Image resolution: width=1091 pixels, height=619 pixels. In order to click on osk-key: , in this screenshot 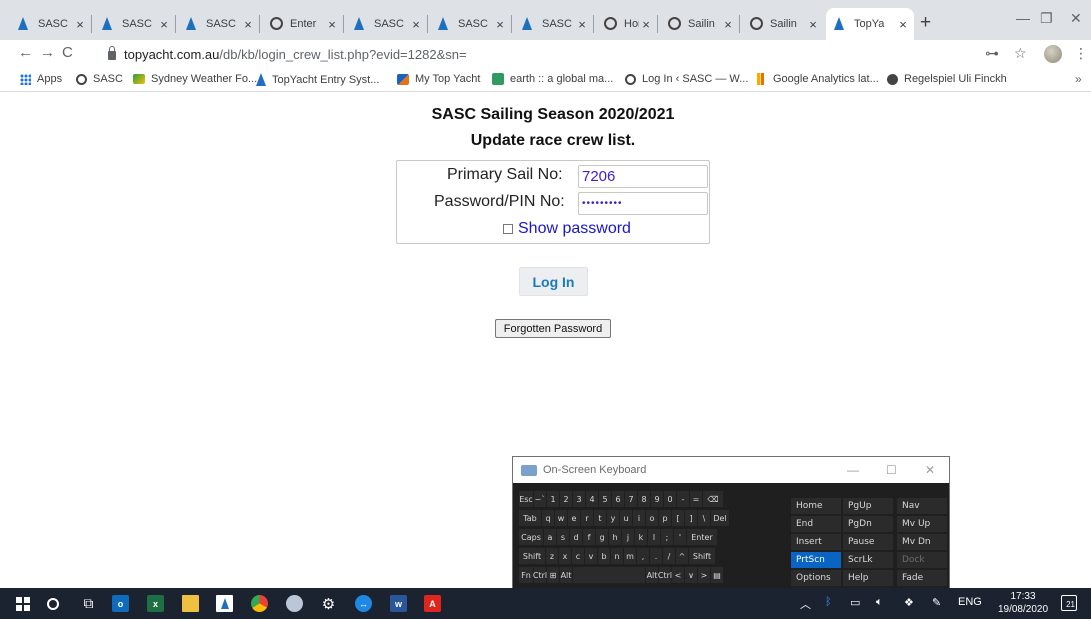, I will do `click(643, 556)`.